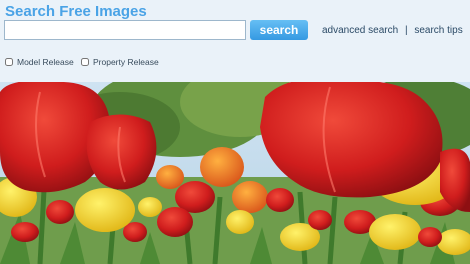  Describe the element at coordinates (126, 62) in the screenshot. I see `property-release-label: Property Release` at that location.